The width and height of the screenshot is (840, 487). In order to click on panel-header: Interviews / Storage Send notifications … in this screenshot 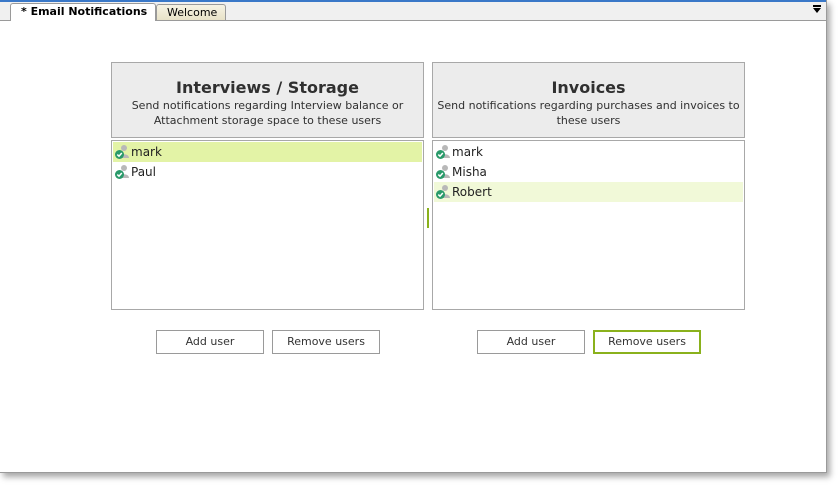, I will do `click(267, 100)`.